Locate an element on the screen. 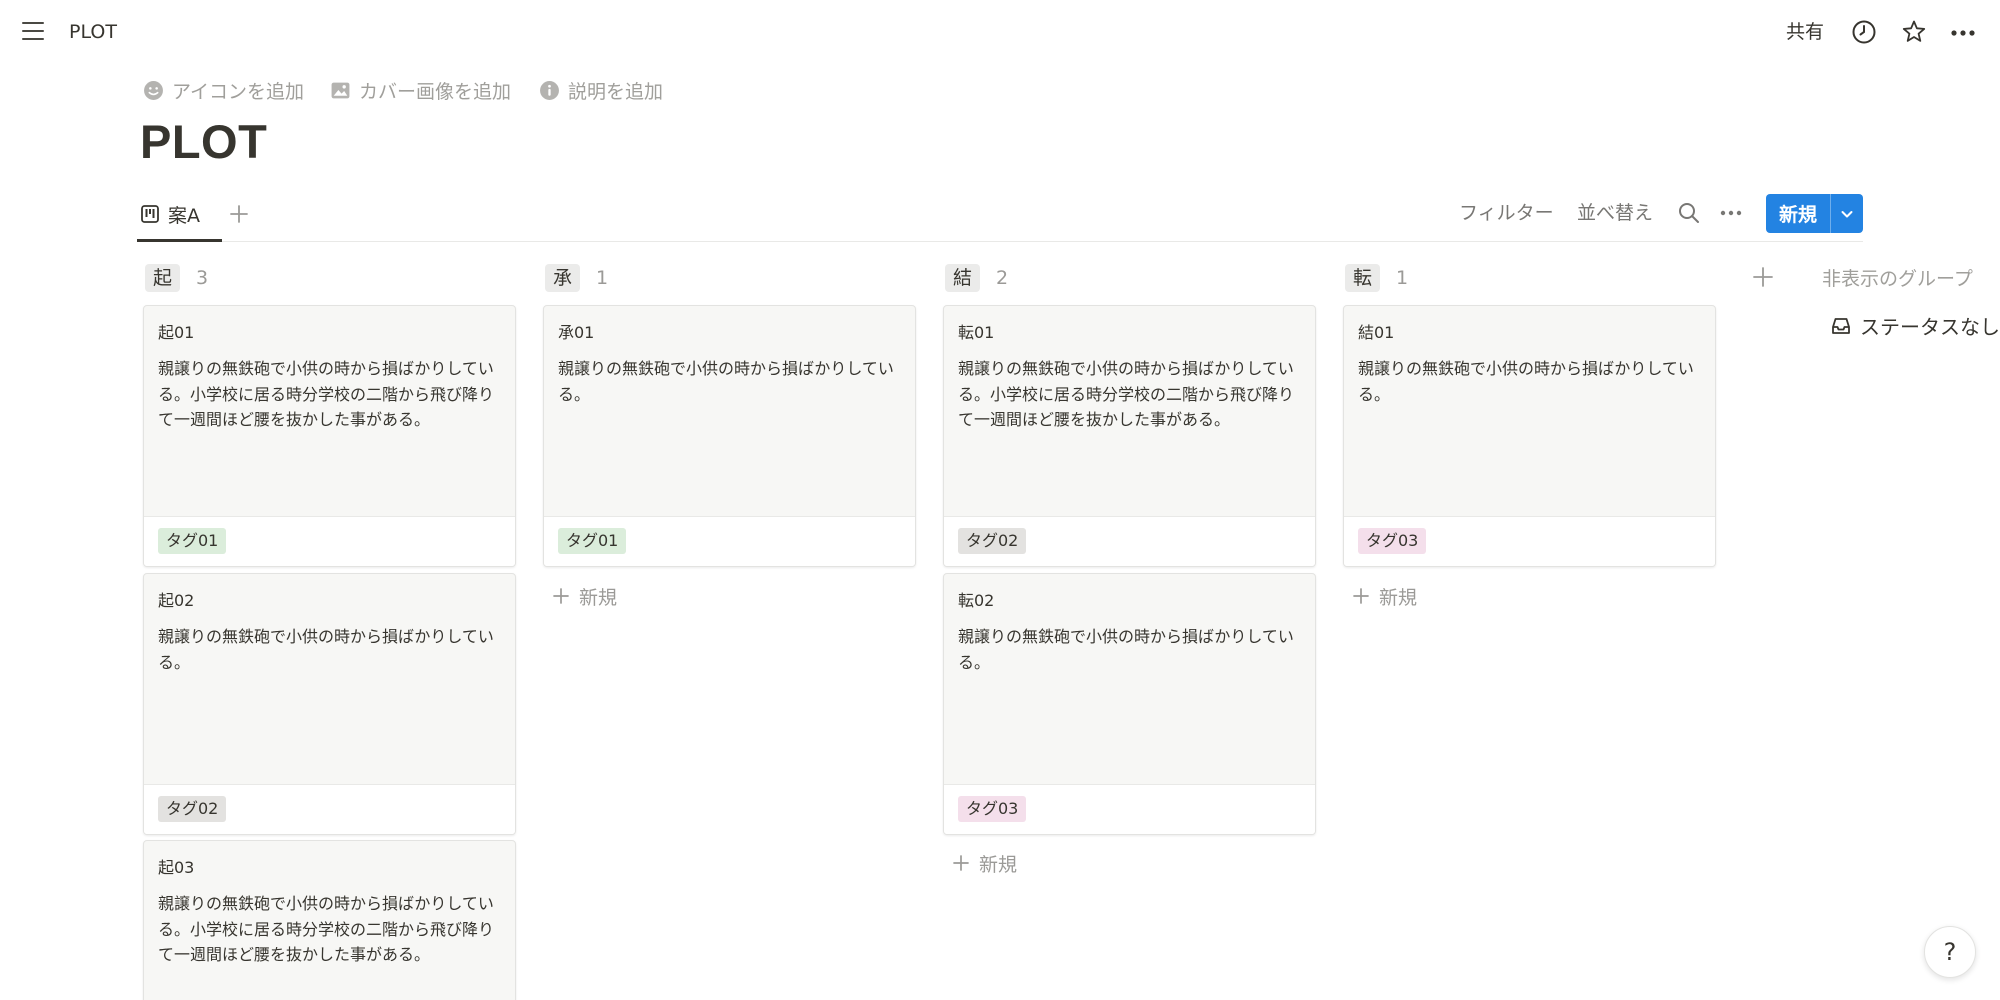 The width and height of the screenshot is (2000, 1000). group-name: 結 is located at coordinates (963, 278).